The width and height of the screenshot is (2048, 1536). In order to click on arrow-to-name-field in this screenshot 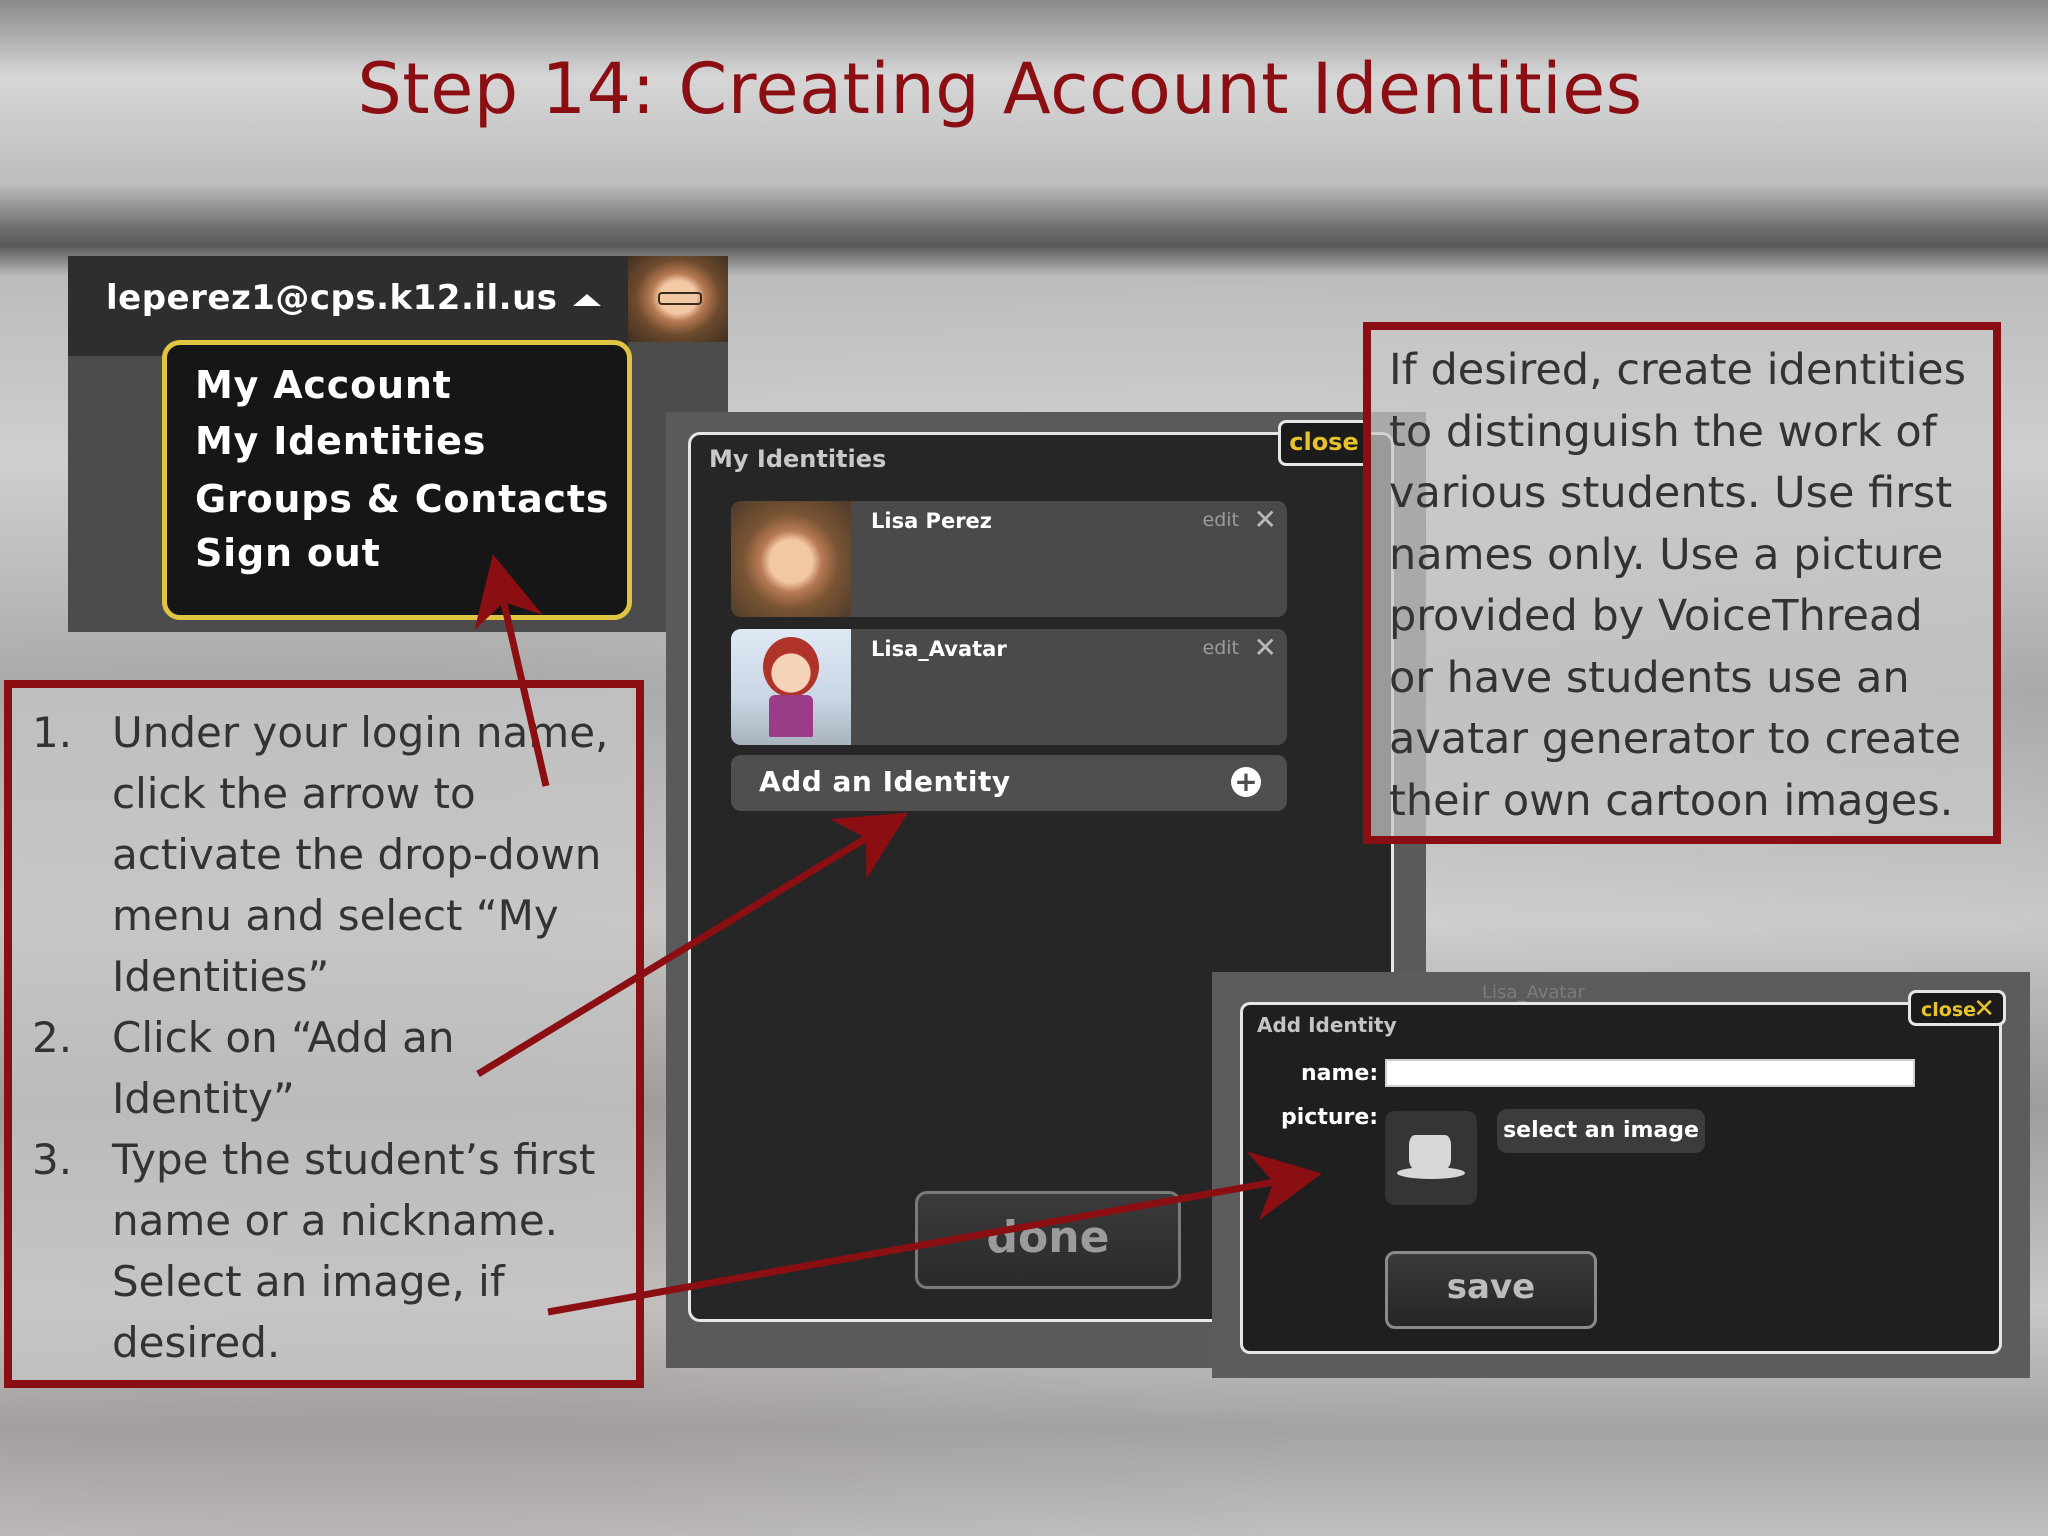, I will do `click(934, 1233)`.